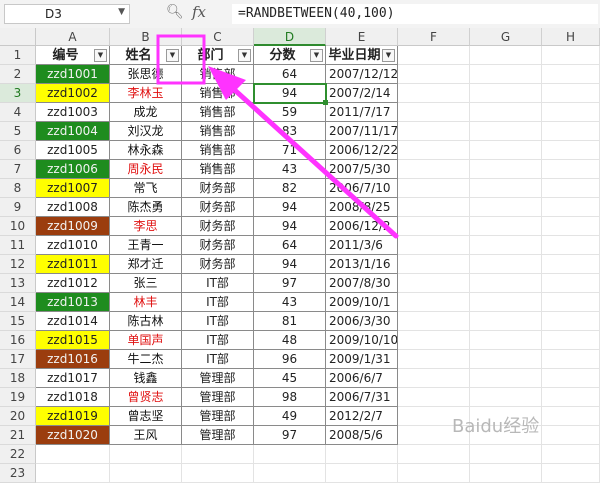 This screenshot has width=600, height=483. What do you see at coordinates (362, 340) in the screenshot?
I see `table-cell-date: 2009/10/10` at bounding box center [362, 340].